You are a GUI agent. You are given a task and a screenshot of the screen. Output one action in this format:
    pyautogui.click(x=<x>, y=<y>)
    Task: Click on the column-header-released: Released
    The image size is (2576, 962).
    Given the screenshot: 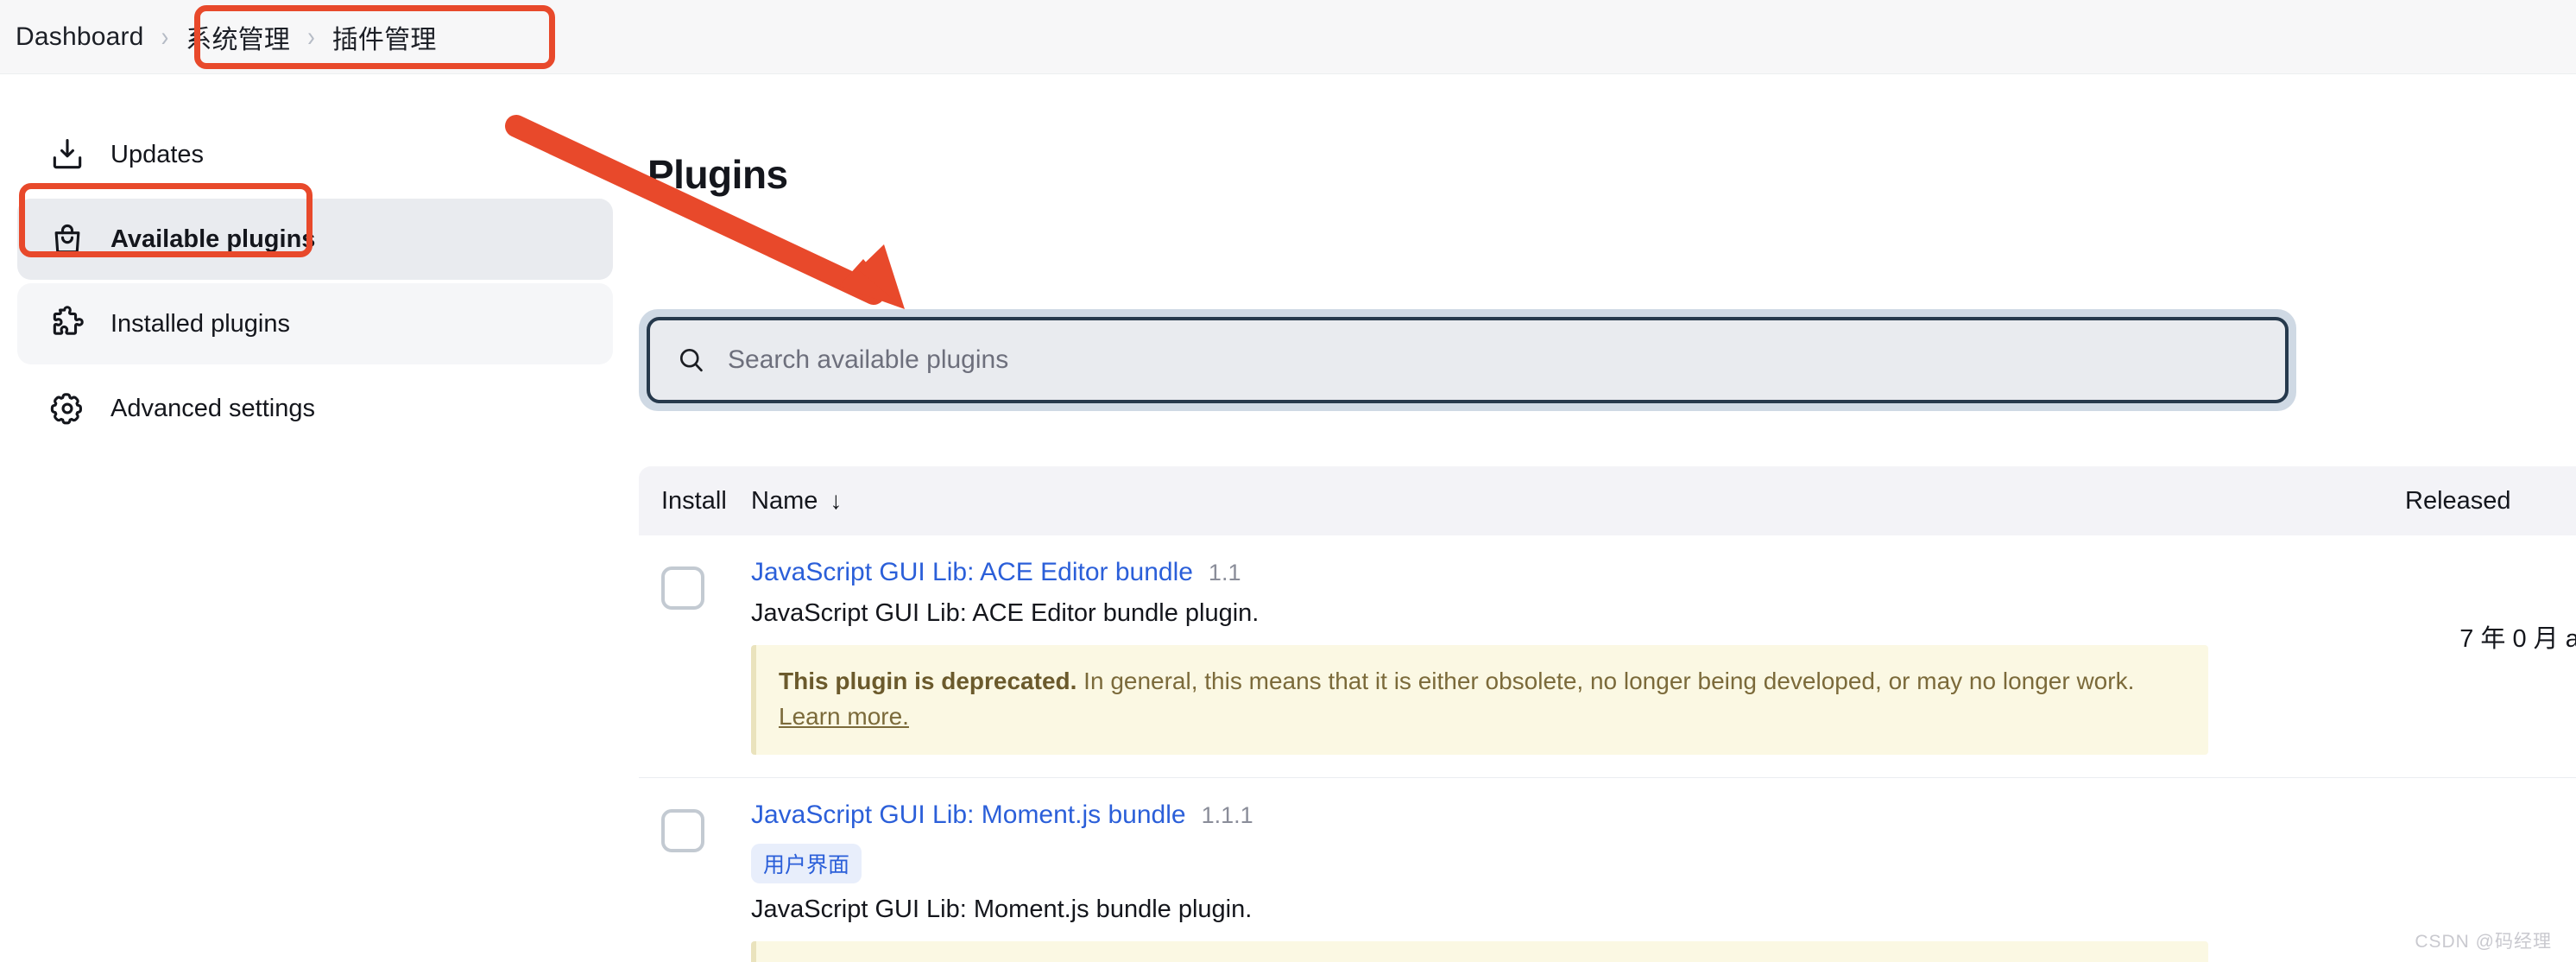 What is the action you would take?
    pyautogui.click(x=2458, y=500)
    